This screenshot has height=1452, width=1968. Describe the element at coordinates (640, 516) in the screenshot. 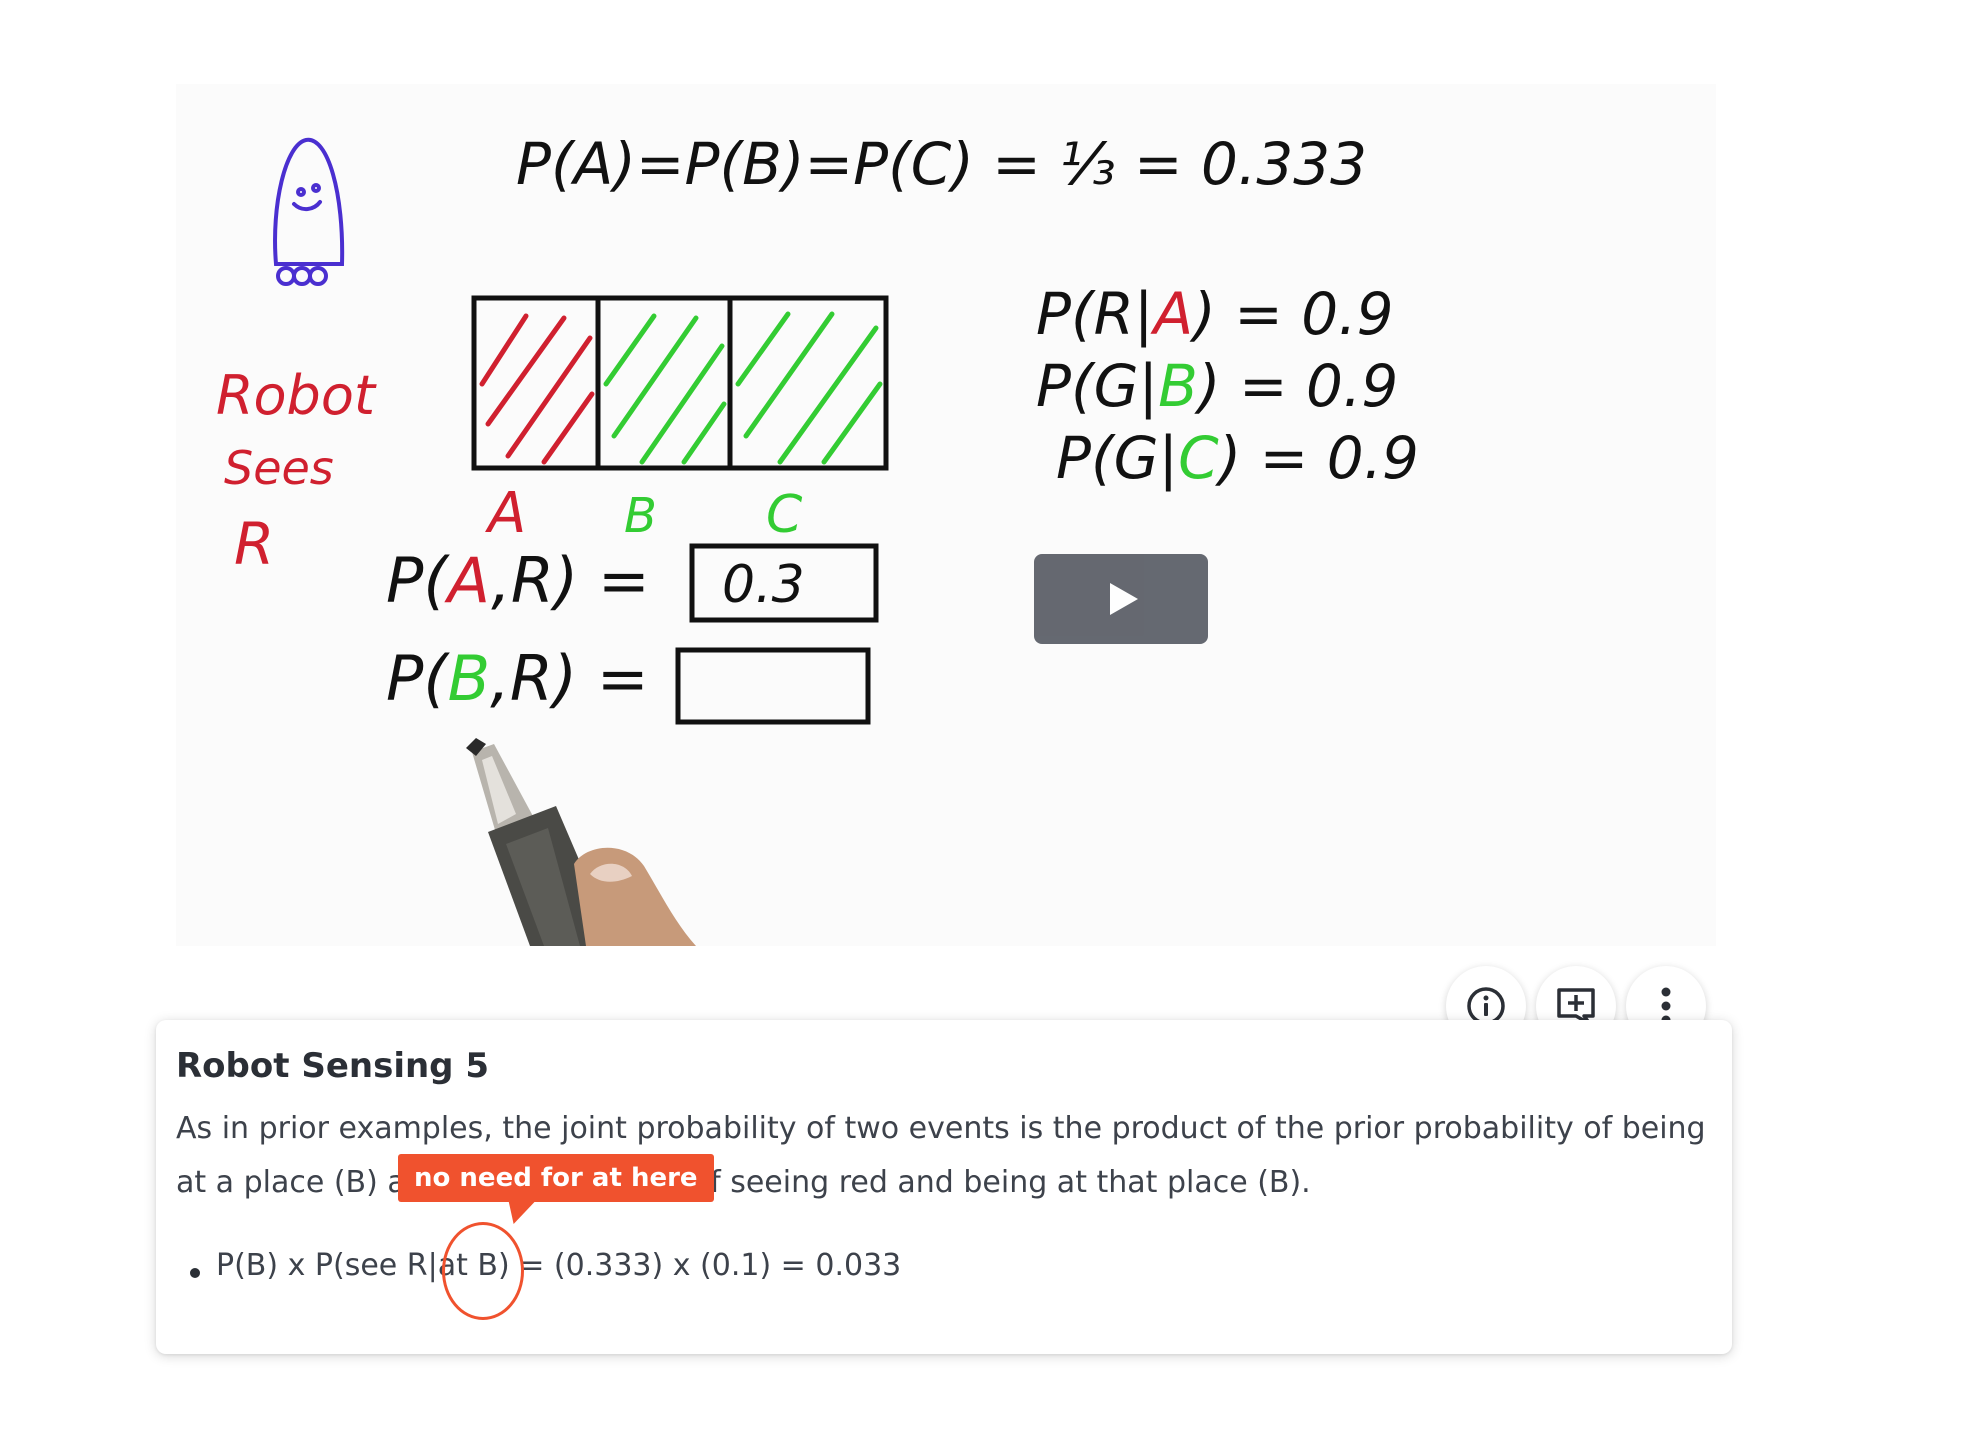

I see `cell-label-b: B` at that location.